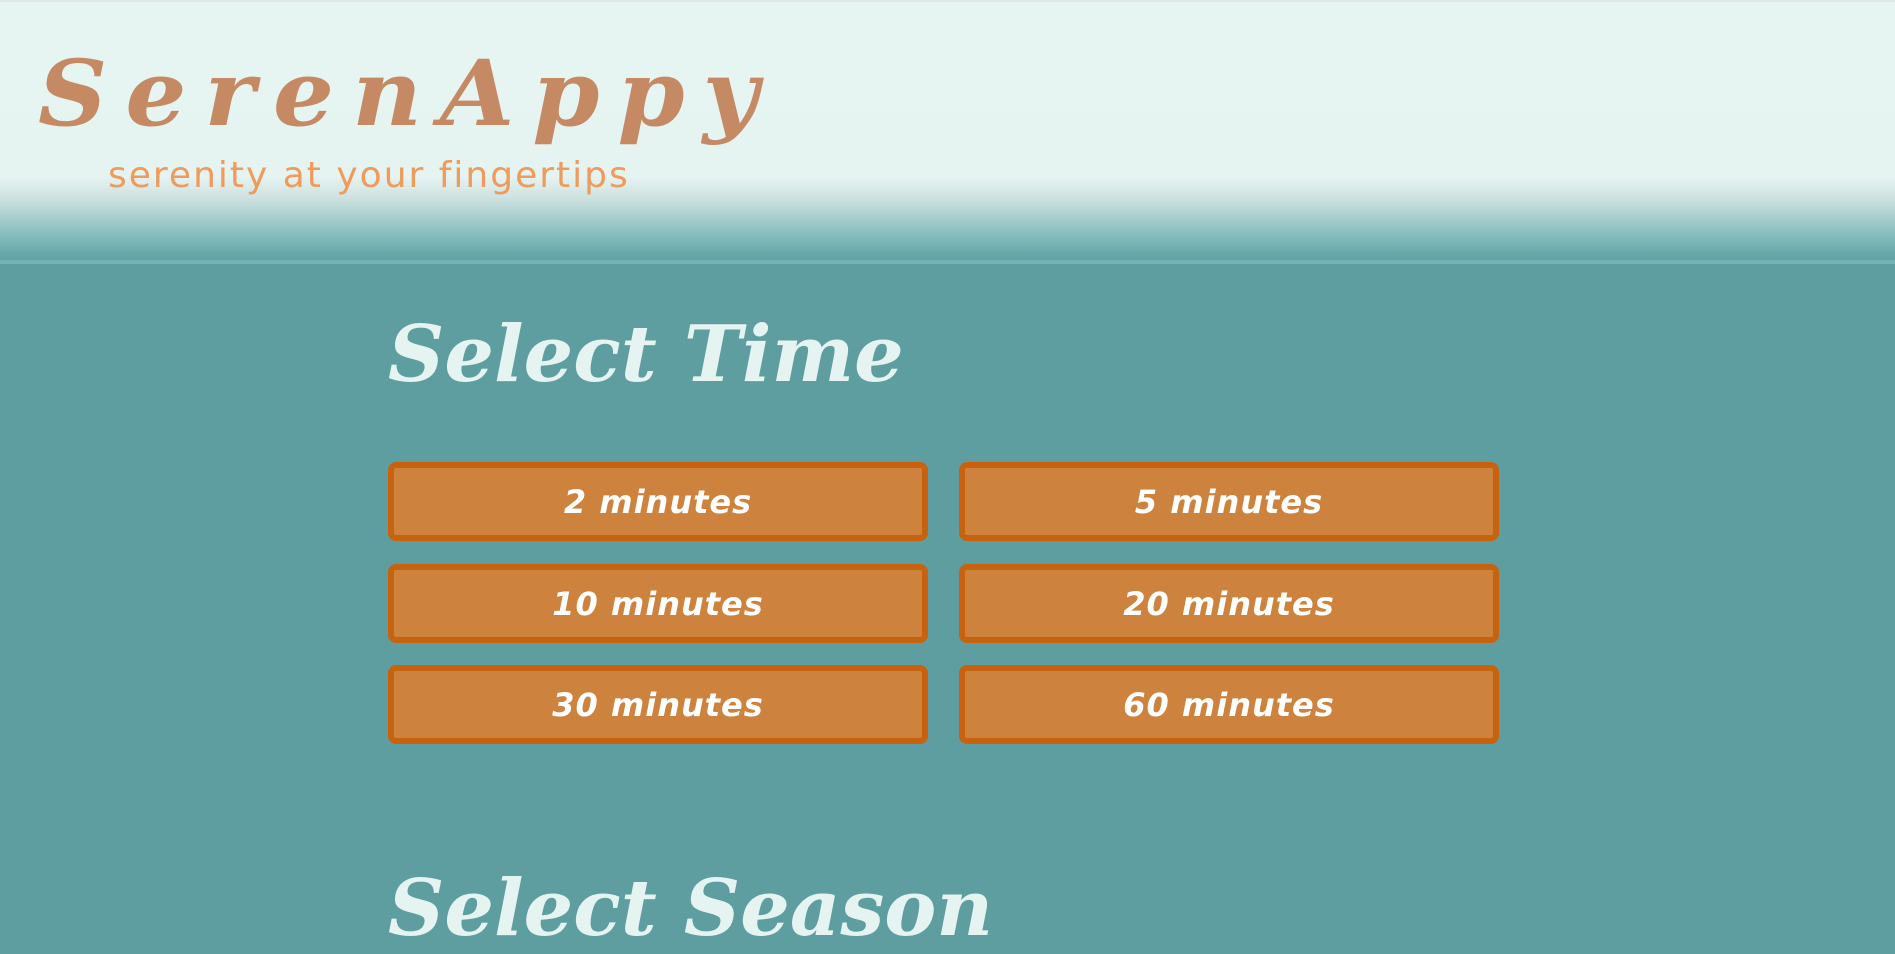 This screenshot has height=954, width=1895. What do you see at coordinates (646, 354) in the screenshot?
I see `select-time-heading: Select Time` at bounding box center [646, 354].